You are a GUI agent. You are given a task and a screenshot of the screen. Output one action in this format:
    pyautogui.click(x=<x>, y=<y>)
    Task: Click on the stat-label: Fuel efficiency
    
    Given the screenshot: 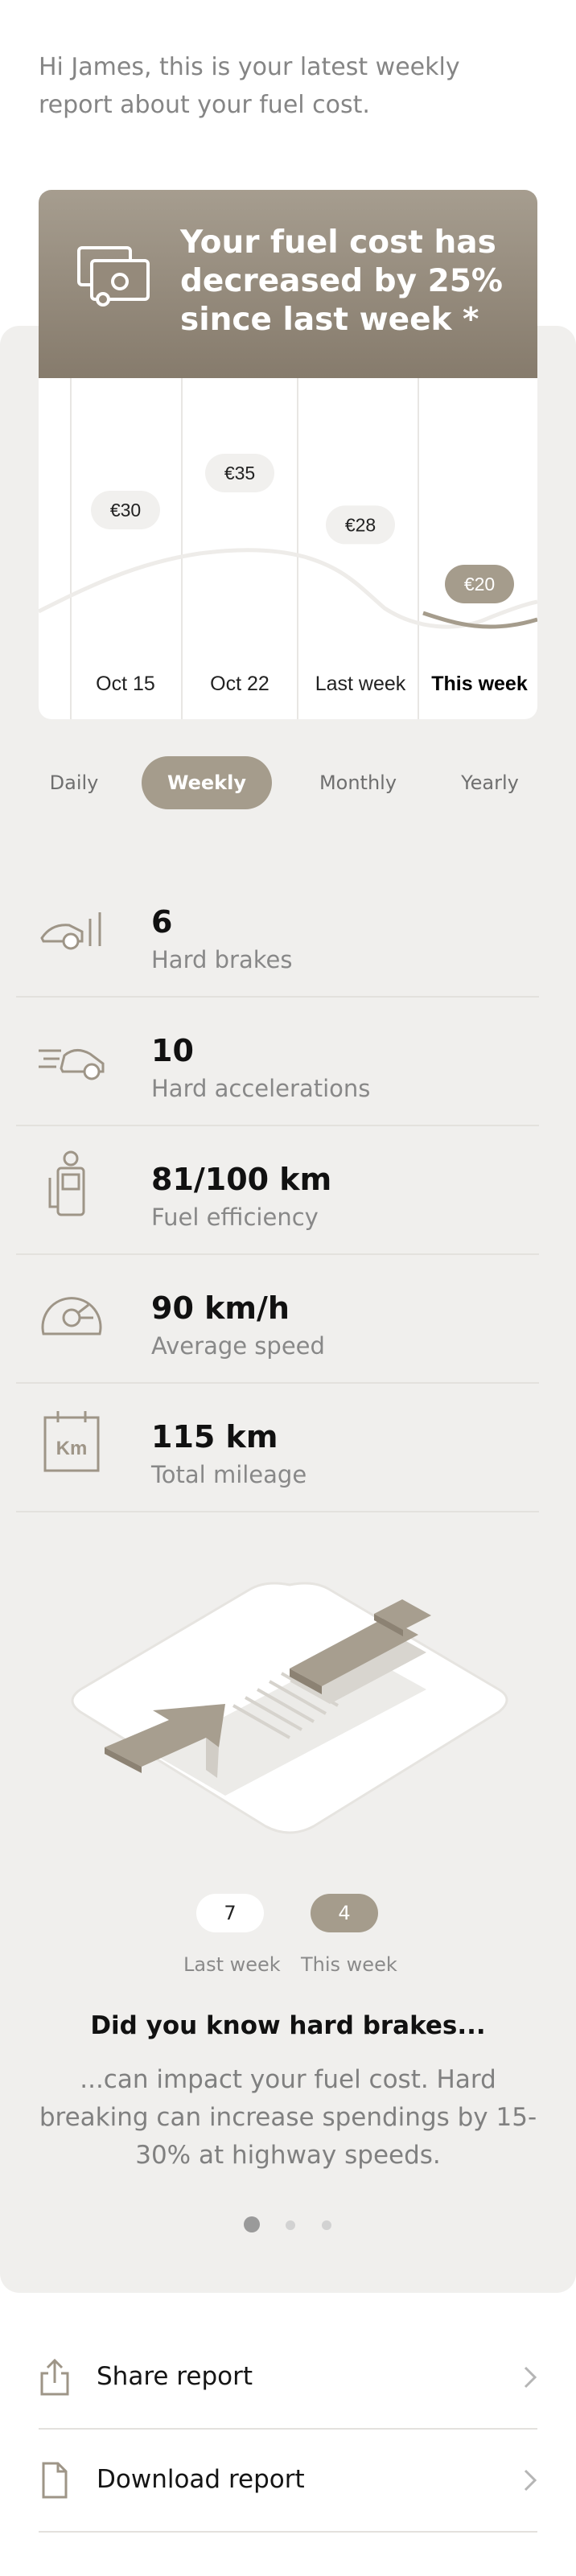 What is the action you would take?
    pyautogui.click(x=235, y=1217)
    